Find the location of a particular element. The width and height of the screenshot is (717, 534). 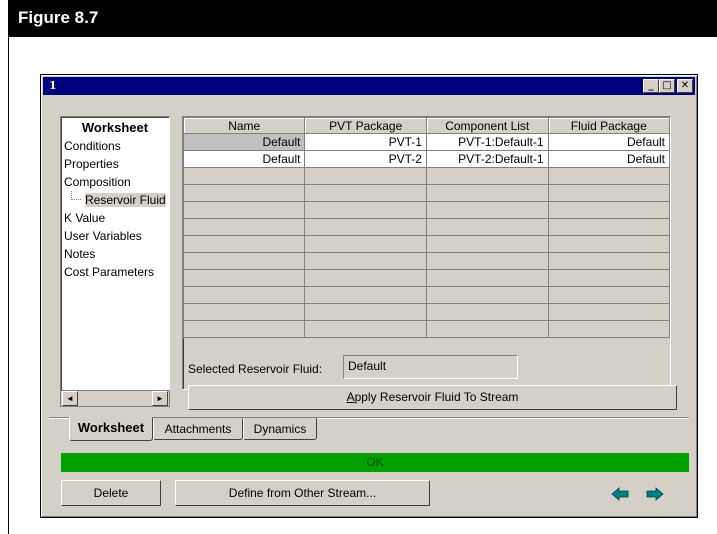

sidebar-item-label: Notes is located at coordinates (80, 254).